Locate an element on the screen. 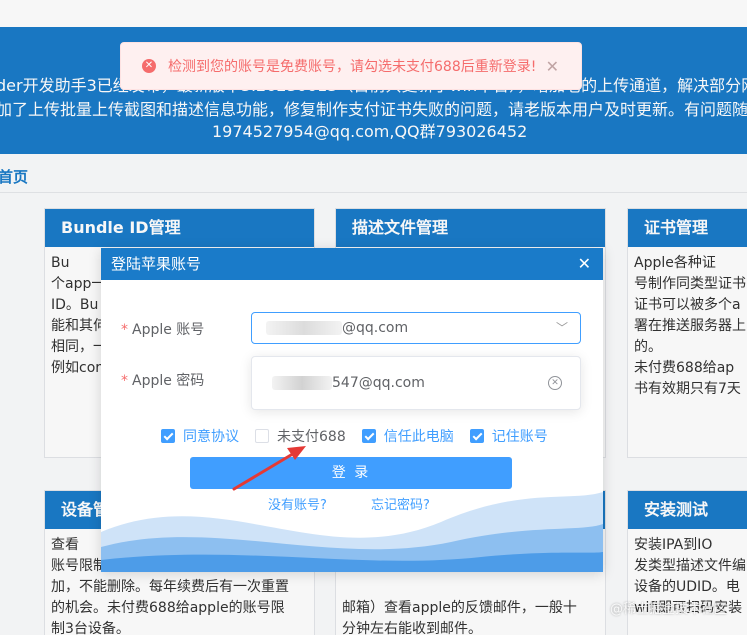 The width and height of the screenshot is (747, 635). unpaid-688-checkbox: 未支付688 is located at coordinates (300, 436).